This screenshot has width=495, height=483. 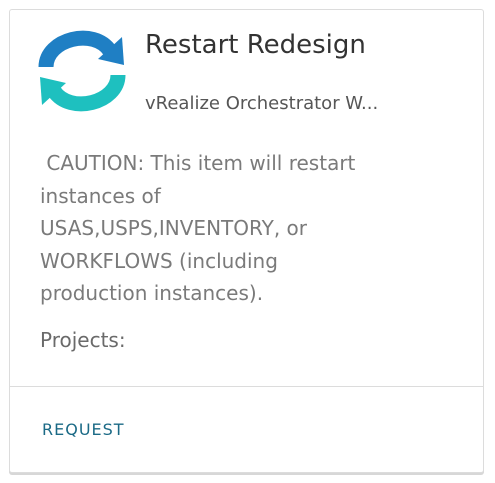 I want to click on refresh-icon, so click(x=82, y=71).